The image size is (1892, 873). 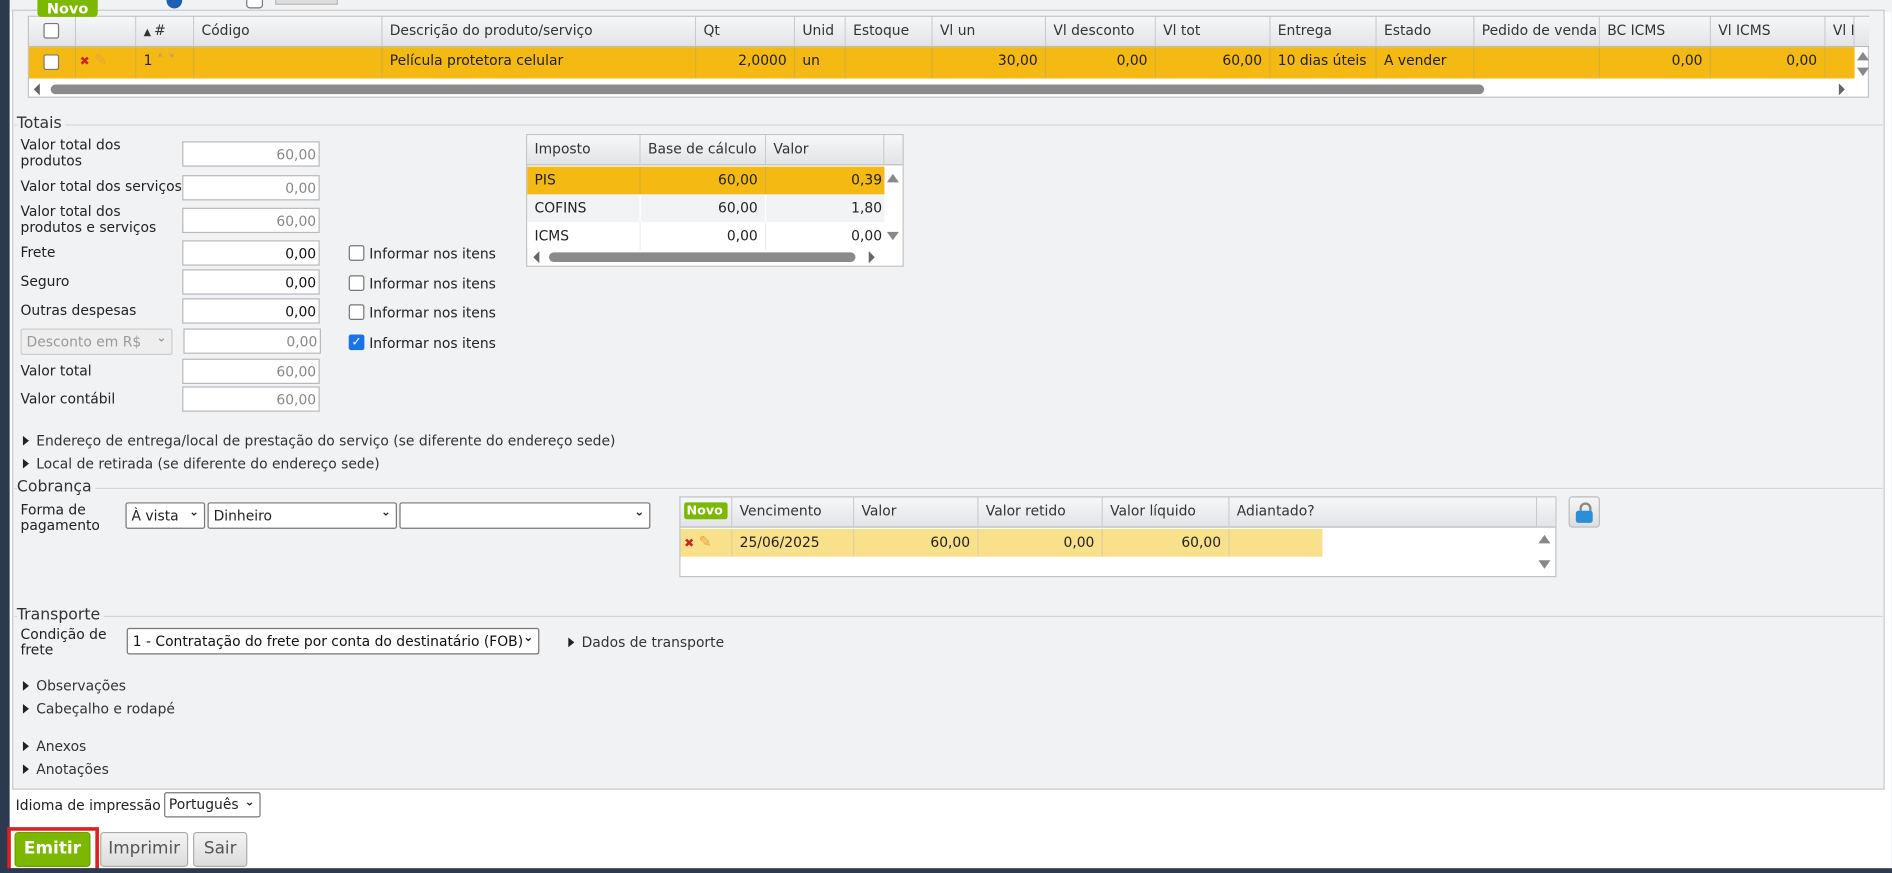 What do you see at coordinates (68, 398) in the screenshot?
I see `label-valor-contabil: Valor contábil` at bounding box center [68, 398].